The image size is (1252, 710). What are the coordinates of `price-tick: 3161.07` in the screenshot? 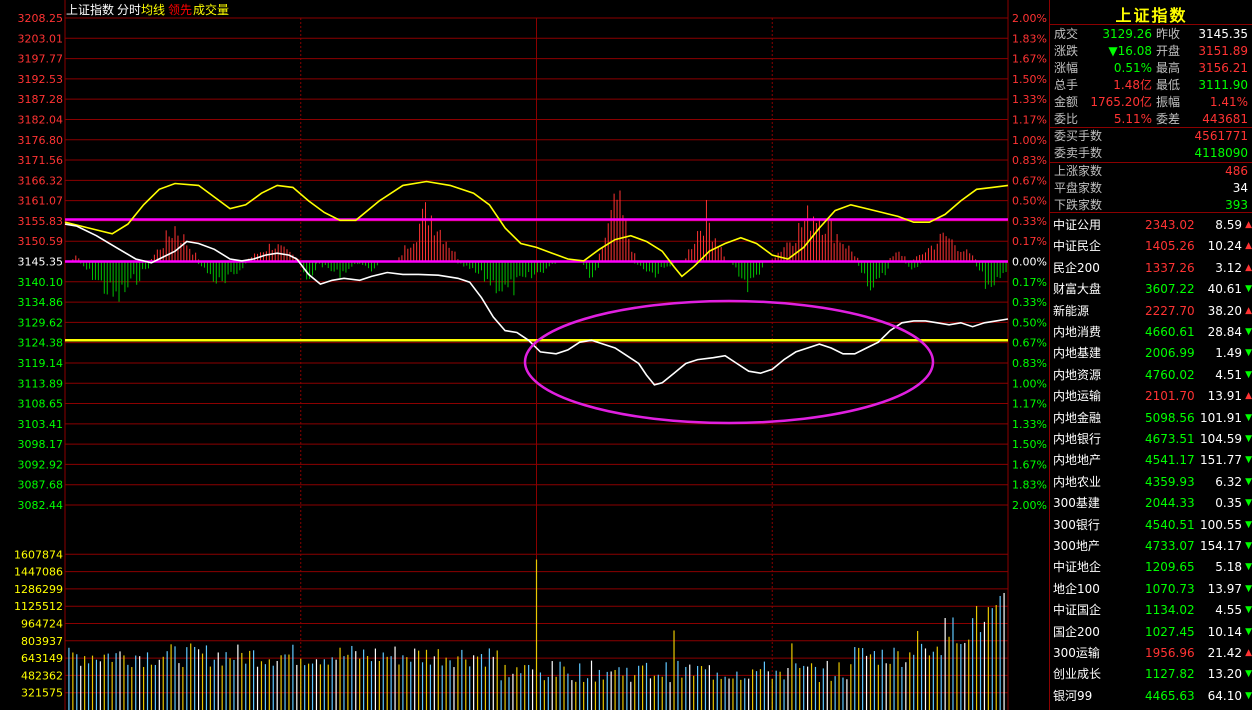 It's located at (41, 201).